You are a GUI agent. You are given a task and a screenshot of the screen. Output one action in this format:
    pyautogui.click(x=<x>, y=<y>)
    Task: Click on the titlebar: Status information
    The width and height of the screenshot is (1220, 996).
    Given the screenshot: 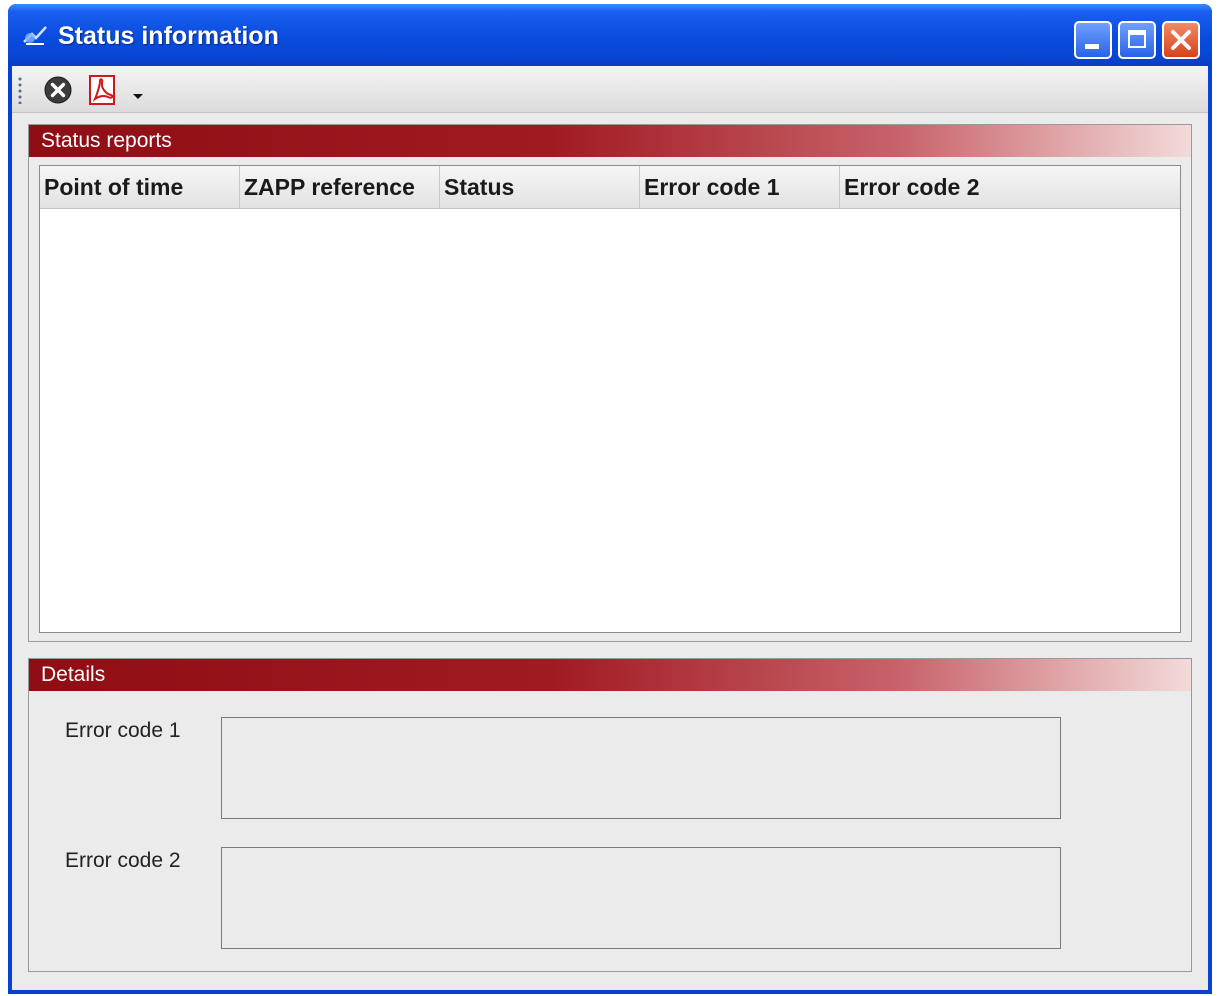 What is the action you would take?
    pyautogui.click(x=610, y=35)
    